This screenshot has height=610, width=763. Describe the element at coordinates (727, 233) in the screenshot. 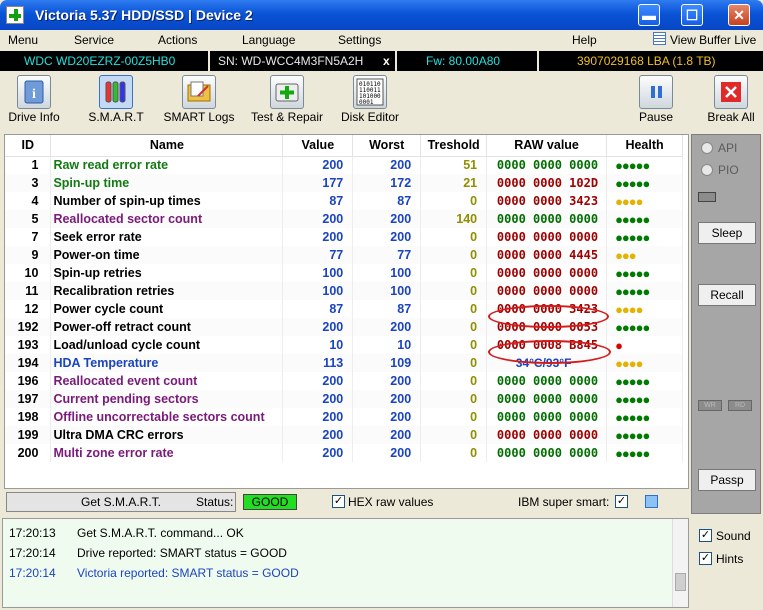

I see `sleep-button: Sleep` at that location.